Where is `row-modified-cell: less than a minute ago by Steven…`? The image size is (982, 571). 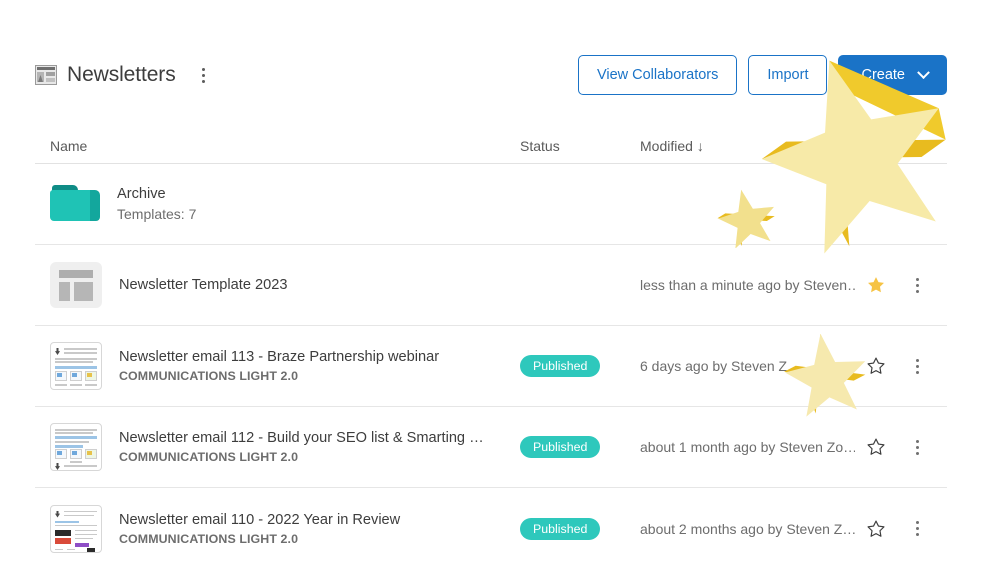
row-modified-cell: less than a minute ago by Steven… is located at coordinates (747, 285).